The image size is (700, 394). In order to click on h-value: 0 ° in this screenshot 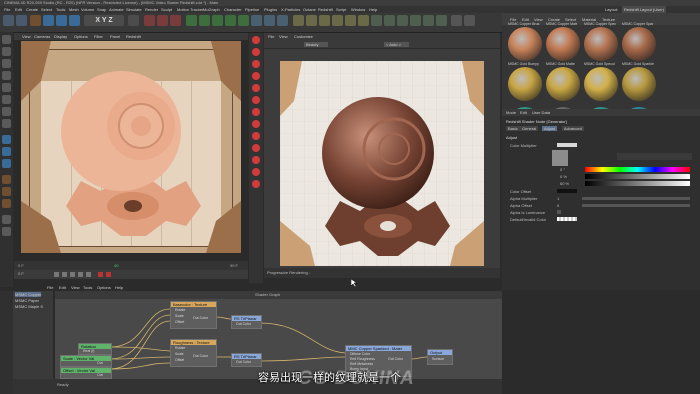, I will do `click(562, 169)`.